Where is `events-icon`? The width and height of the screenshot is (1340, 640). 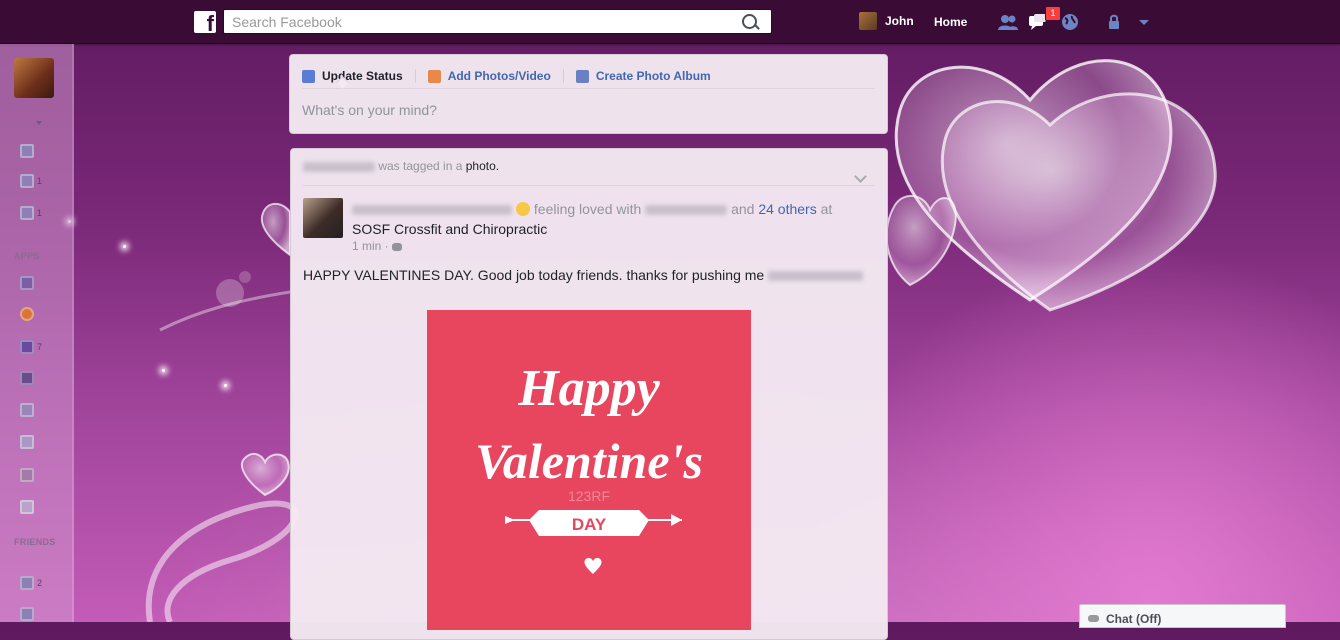
events-icon is located at coordinates (27, 213).